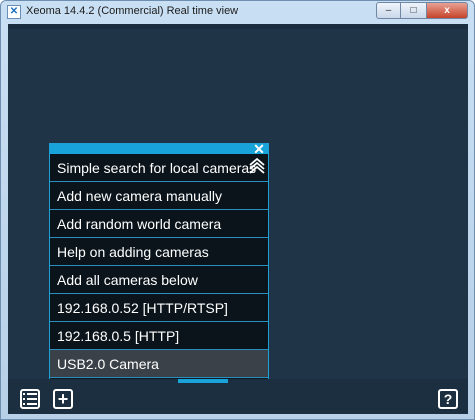 The image size is (475, 420). Describe the element at coordinates (159, 364) in the screenshot. I see `menu-item-usb-camera: USB2.0 Camera` at that location.